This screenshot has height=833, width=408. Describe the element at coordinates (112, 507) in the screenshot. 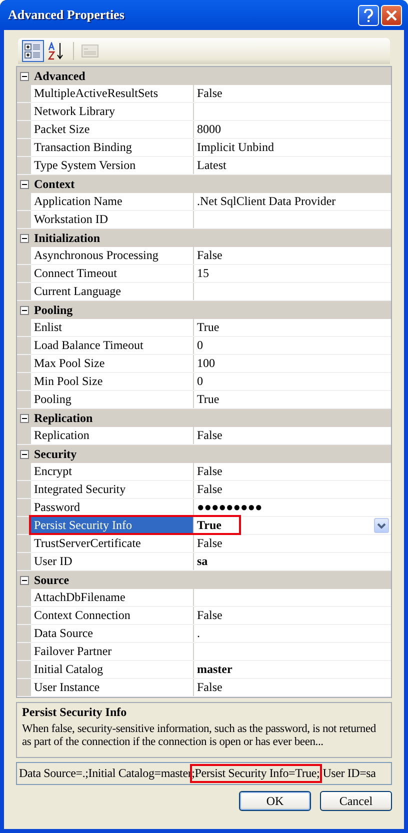

I see `property-name: Password` at that location.